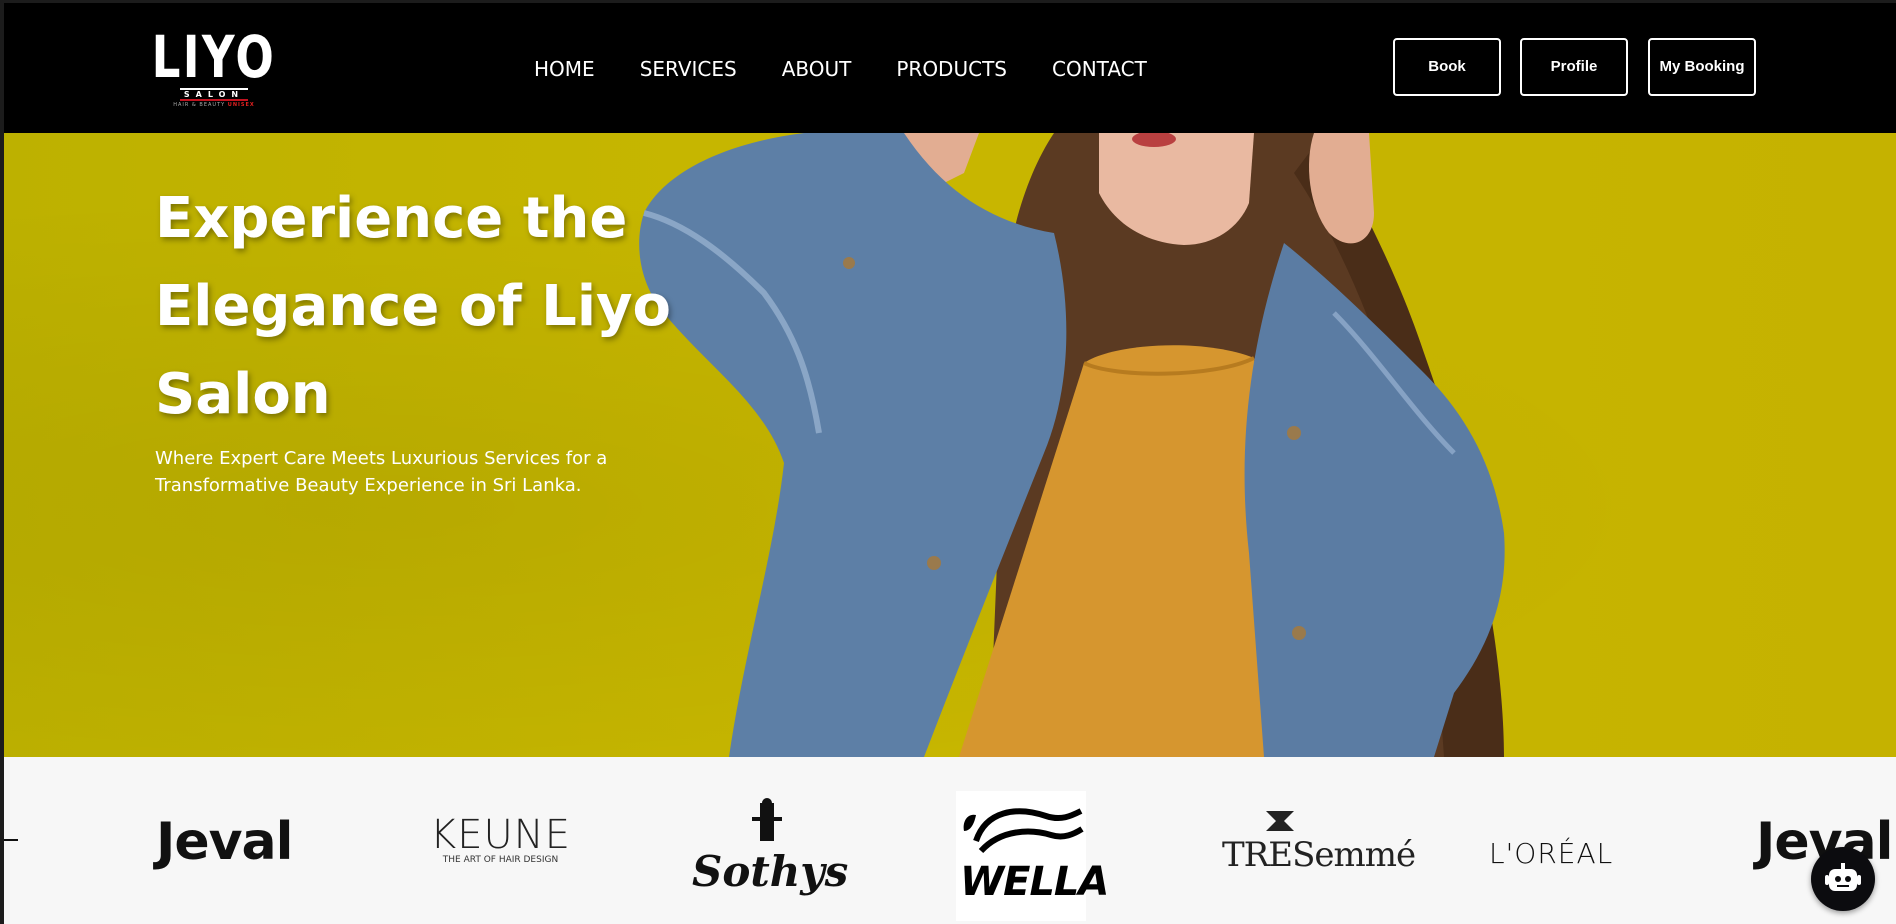 The height and width of the screenshot is (924, 1896). I want to click on nav-services: SERVICES, so click(688, 69).